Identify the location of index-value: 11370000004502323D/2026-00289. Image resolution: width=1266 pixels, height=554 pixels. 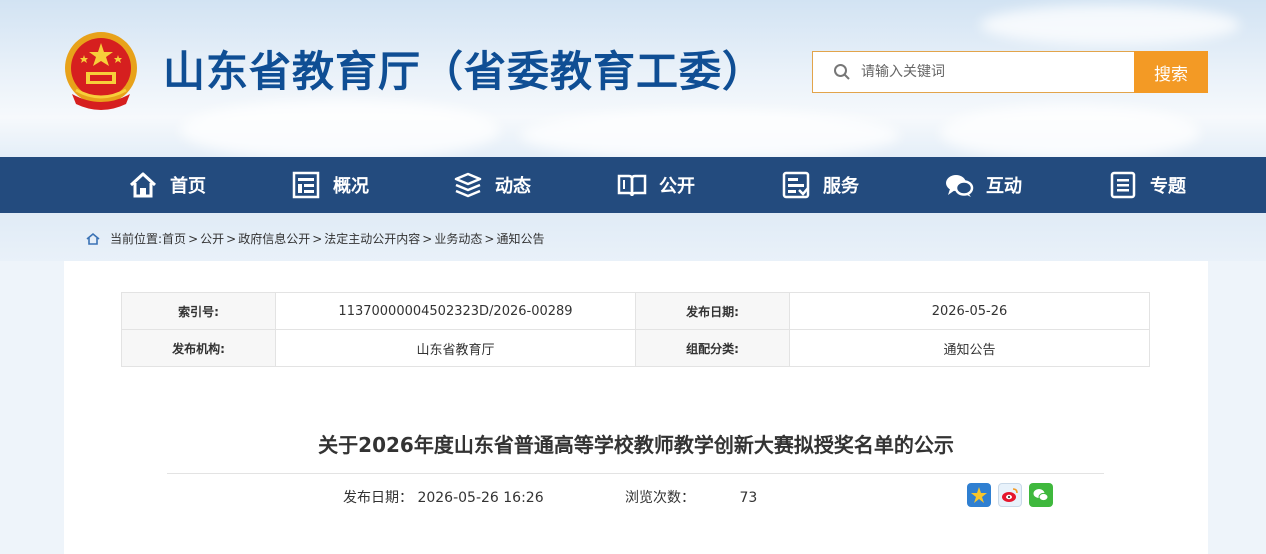
(455, 311).